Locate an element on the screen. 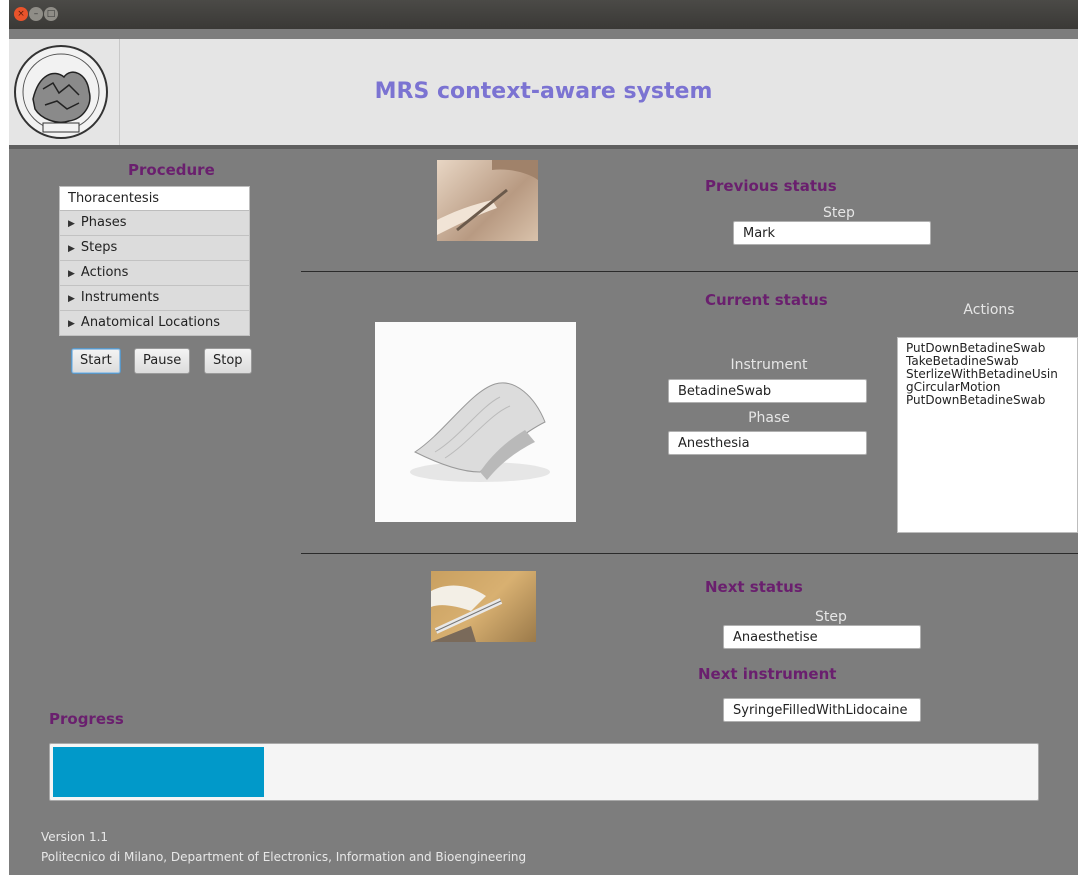 Image resolution: width=1078 pixels, height=875 pixels. close-window-button: × is located at coordinates (21, 14).